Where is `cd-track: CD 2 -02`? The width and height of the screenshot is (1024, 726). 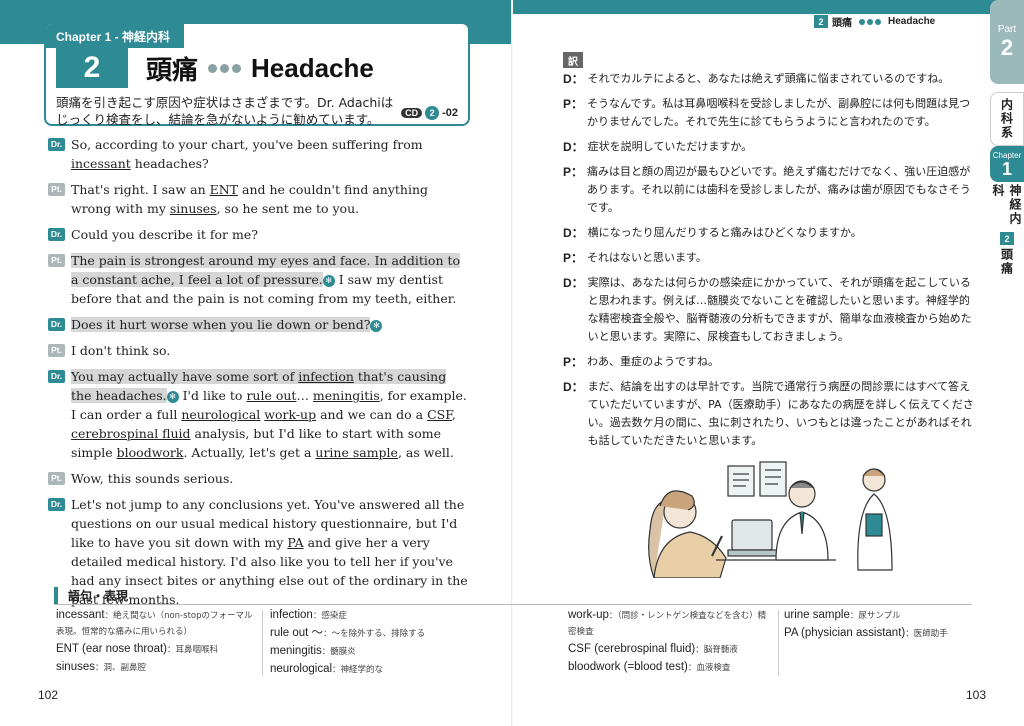
cd-track: CD 2 -02 is located at coordinates (429, 113).